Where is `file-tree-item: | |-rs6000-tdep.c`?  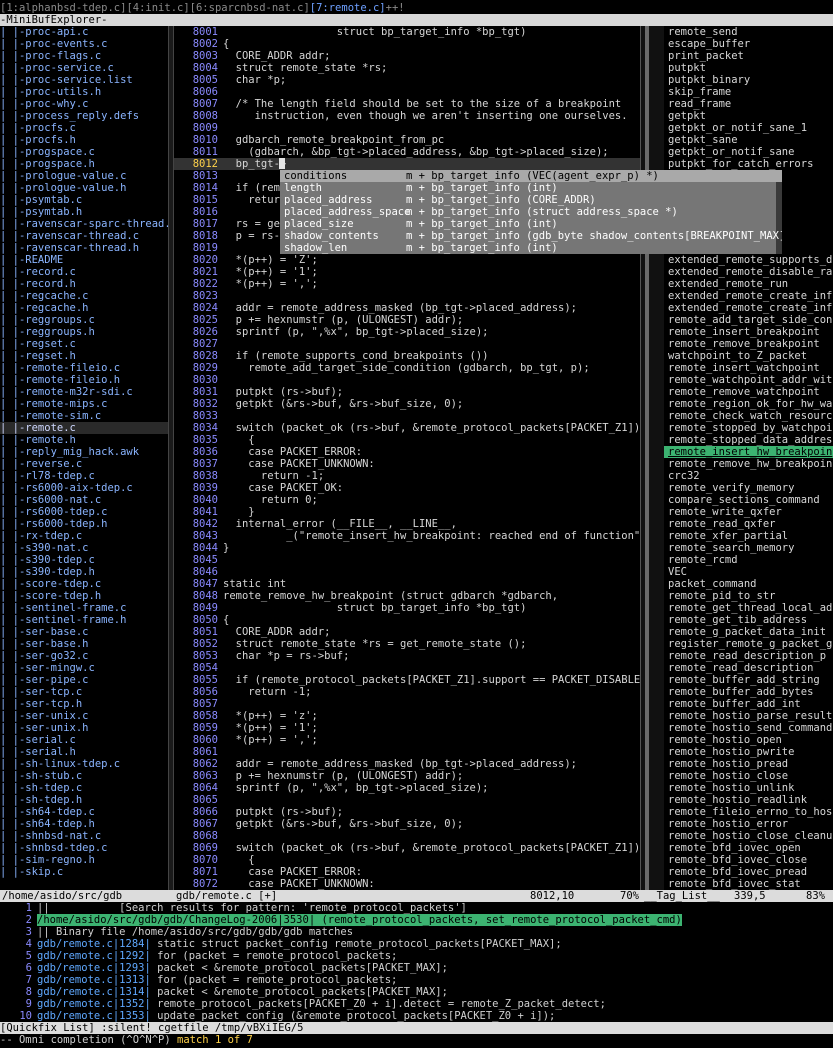 file-tree-item: | |-rs6000-tdep.c is located at coordinates (84, 512).